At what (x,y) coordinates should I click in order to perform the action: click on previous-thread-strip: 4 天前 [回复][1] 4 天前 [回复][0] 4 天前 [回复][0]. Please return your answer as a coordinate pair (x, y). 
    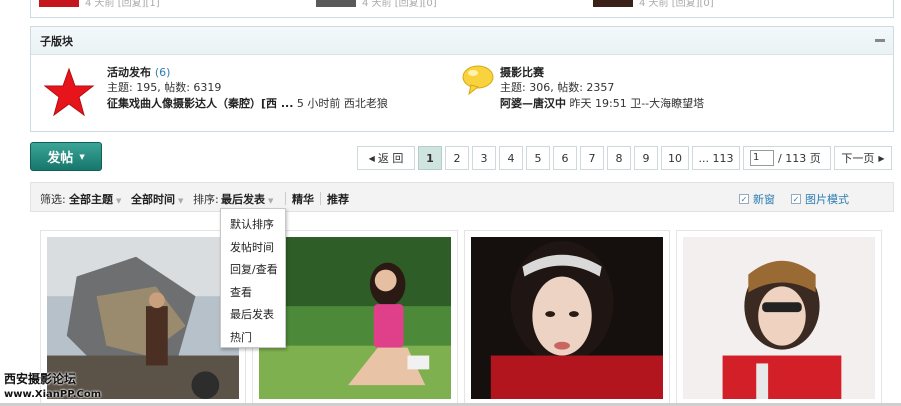
    Looking at the image, I should click on (462, 9).